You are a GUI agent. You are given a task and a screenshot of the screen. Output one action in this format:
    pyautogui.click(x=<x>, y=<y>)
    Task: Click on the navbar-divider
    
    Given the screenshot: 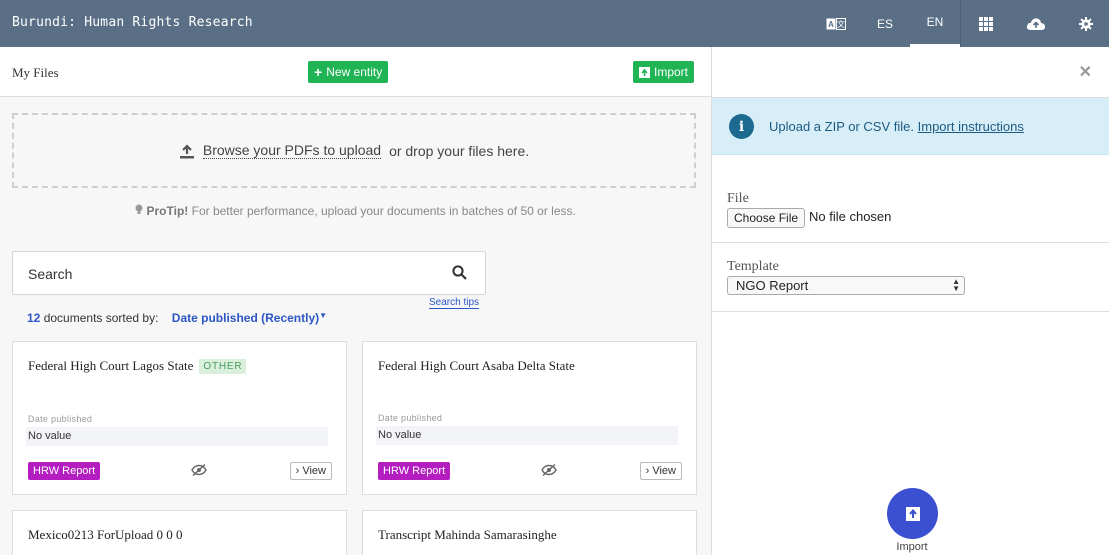 What is the action you would take?
    pyautogui.click(x=960, y=23)
    